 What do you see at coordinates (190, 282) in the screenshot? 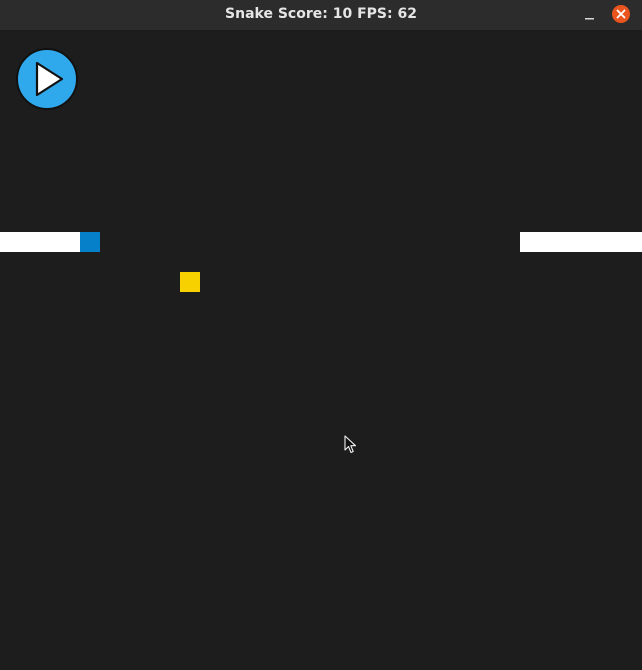
I see `food-pellet` at bounding box center [190, 282].